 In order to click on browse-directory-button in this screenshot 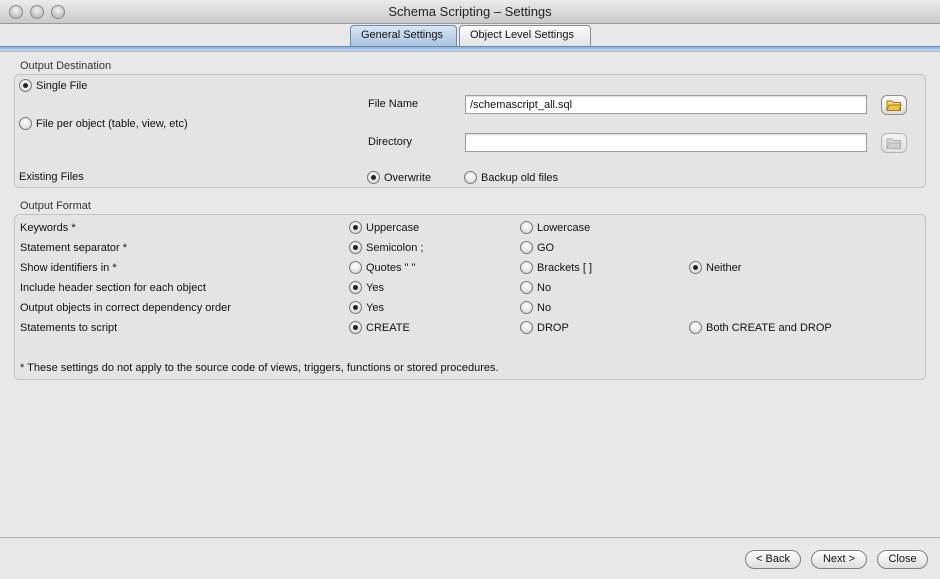, I will do `click(894, 143)`.